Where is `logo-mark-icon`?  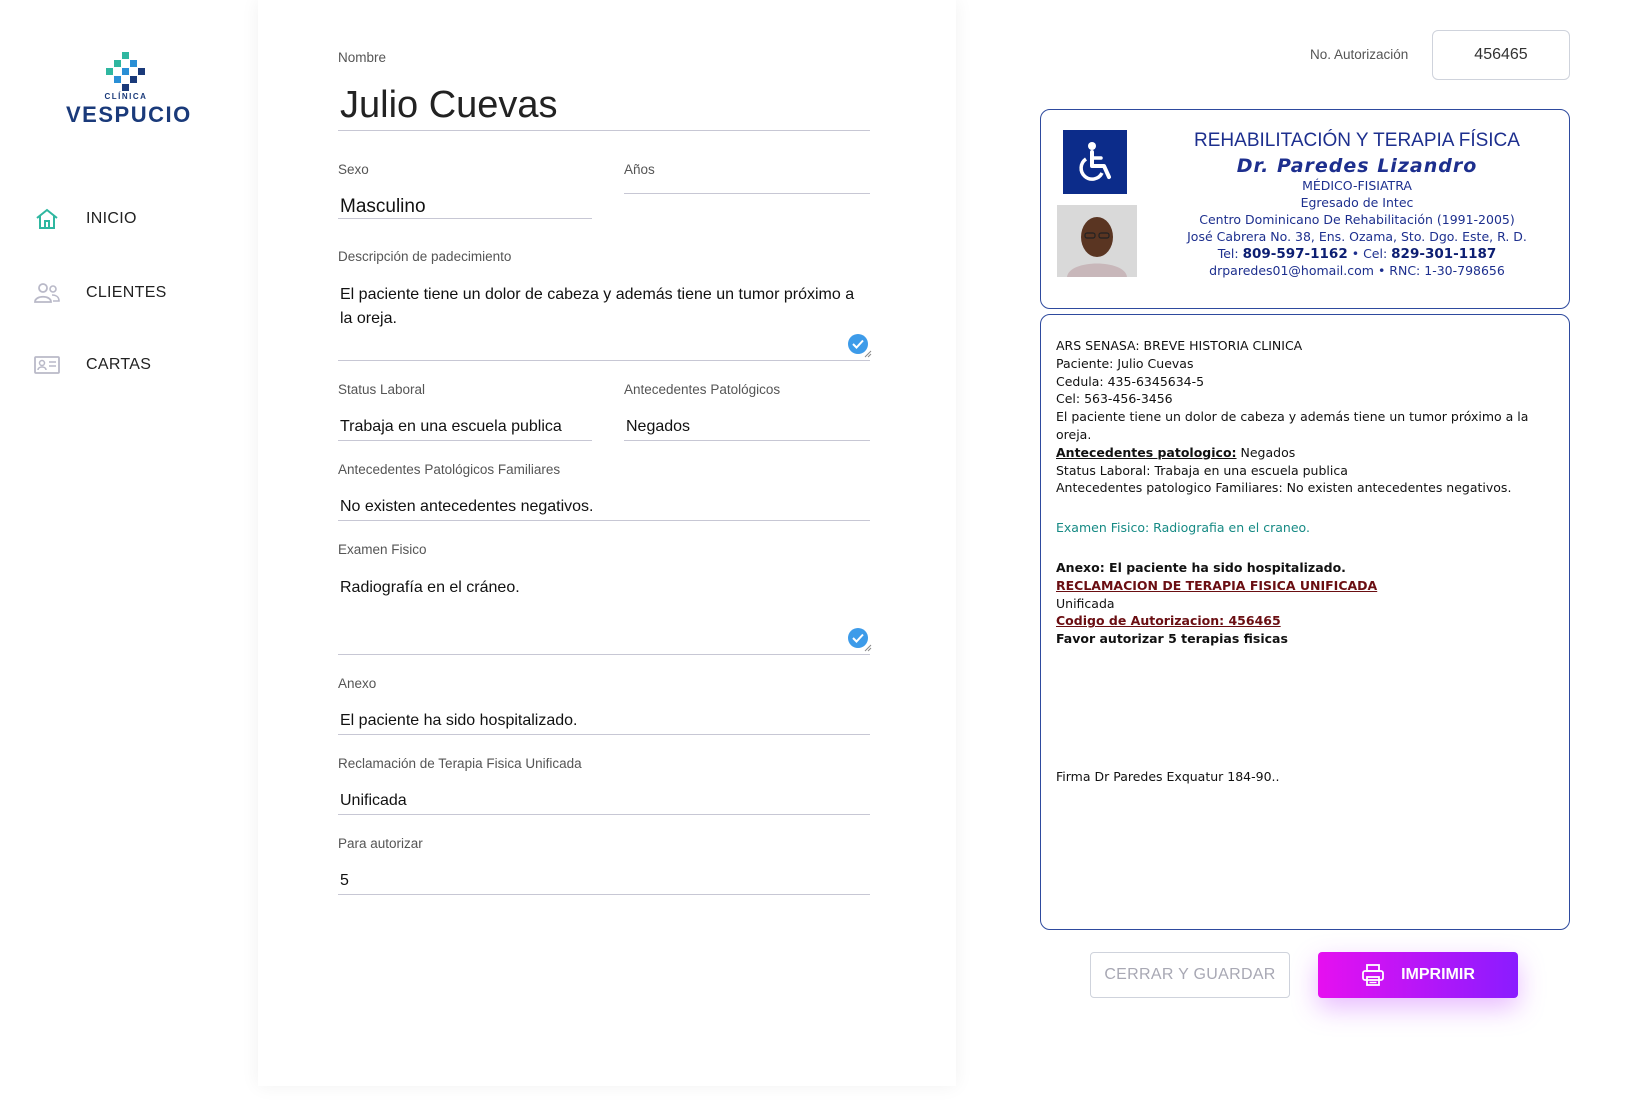
logo-mark-icon is located at coordinates (126, 72).